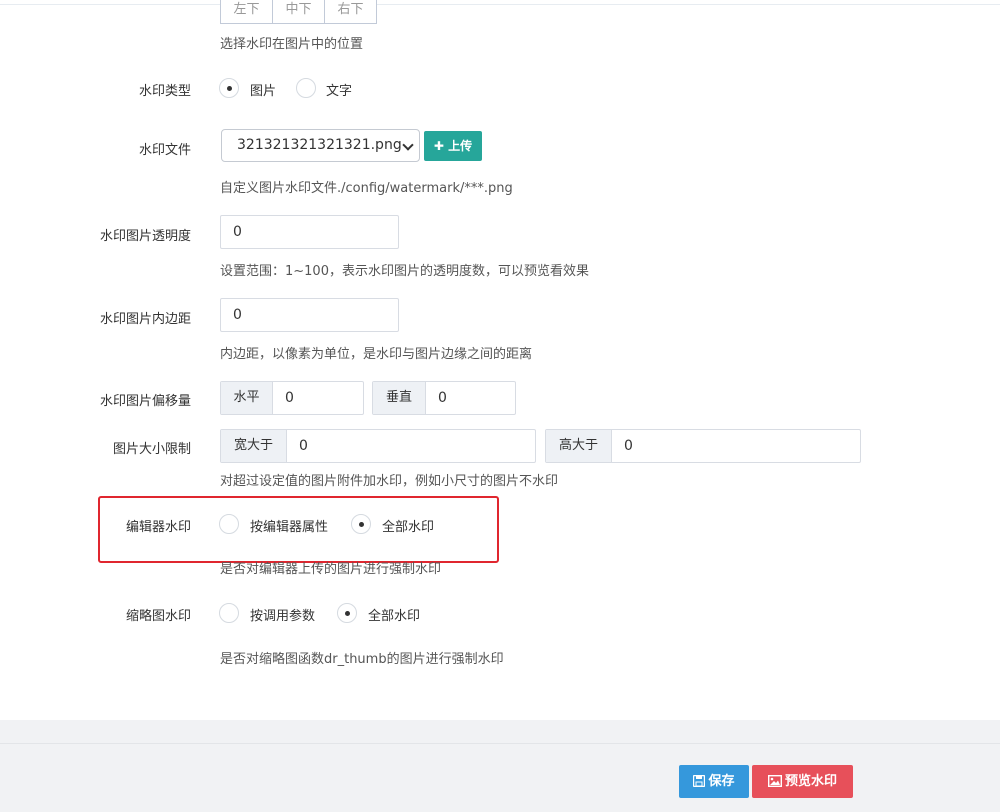 The image size is (1000, 812). Describe the element at coordinates (331, 569) in the screenshot. I see `editor-watermark-help: 是否对编辑器上传的图片进行强制水印` at that location.